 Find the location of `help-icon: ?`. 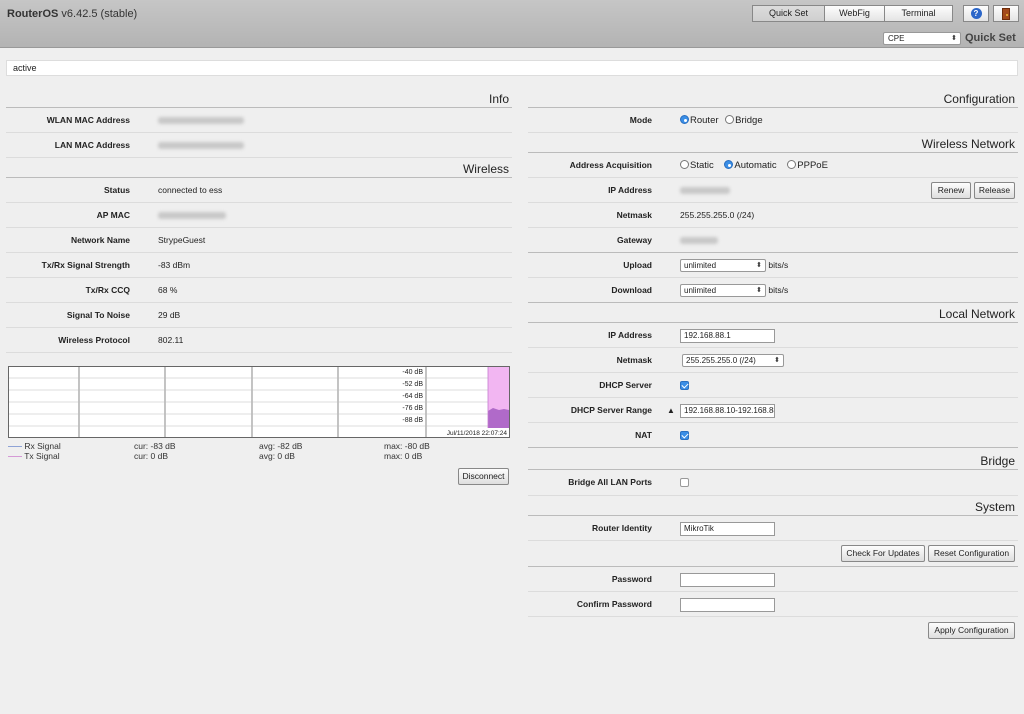

help-icon: ? is located at coordinates (976, 13).